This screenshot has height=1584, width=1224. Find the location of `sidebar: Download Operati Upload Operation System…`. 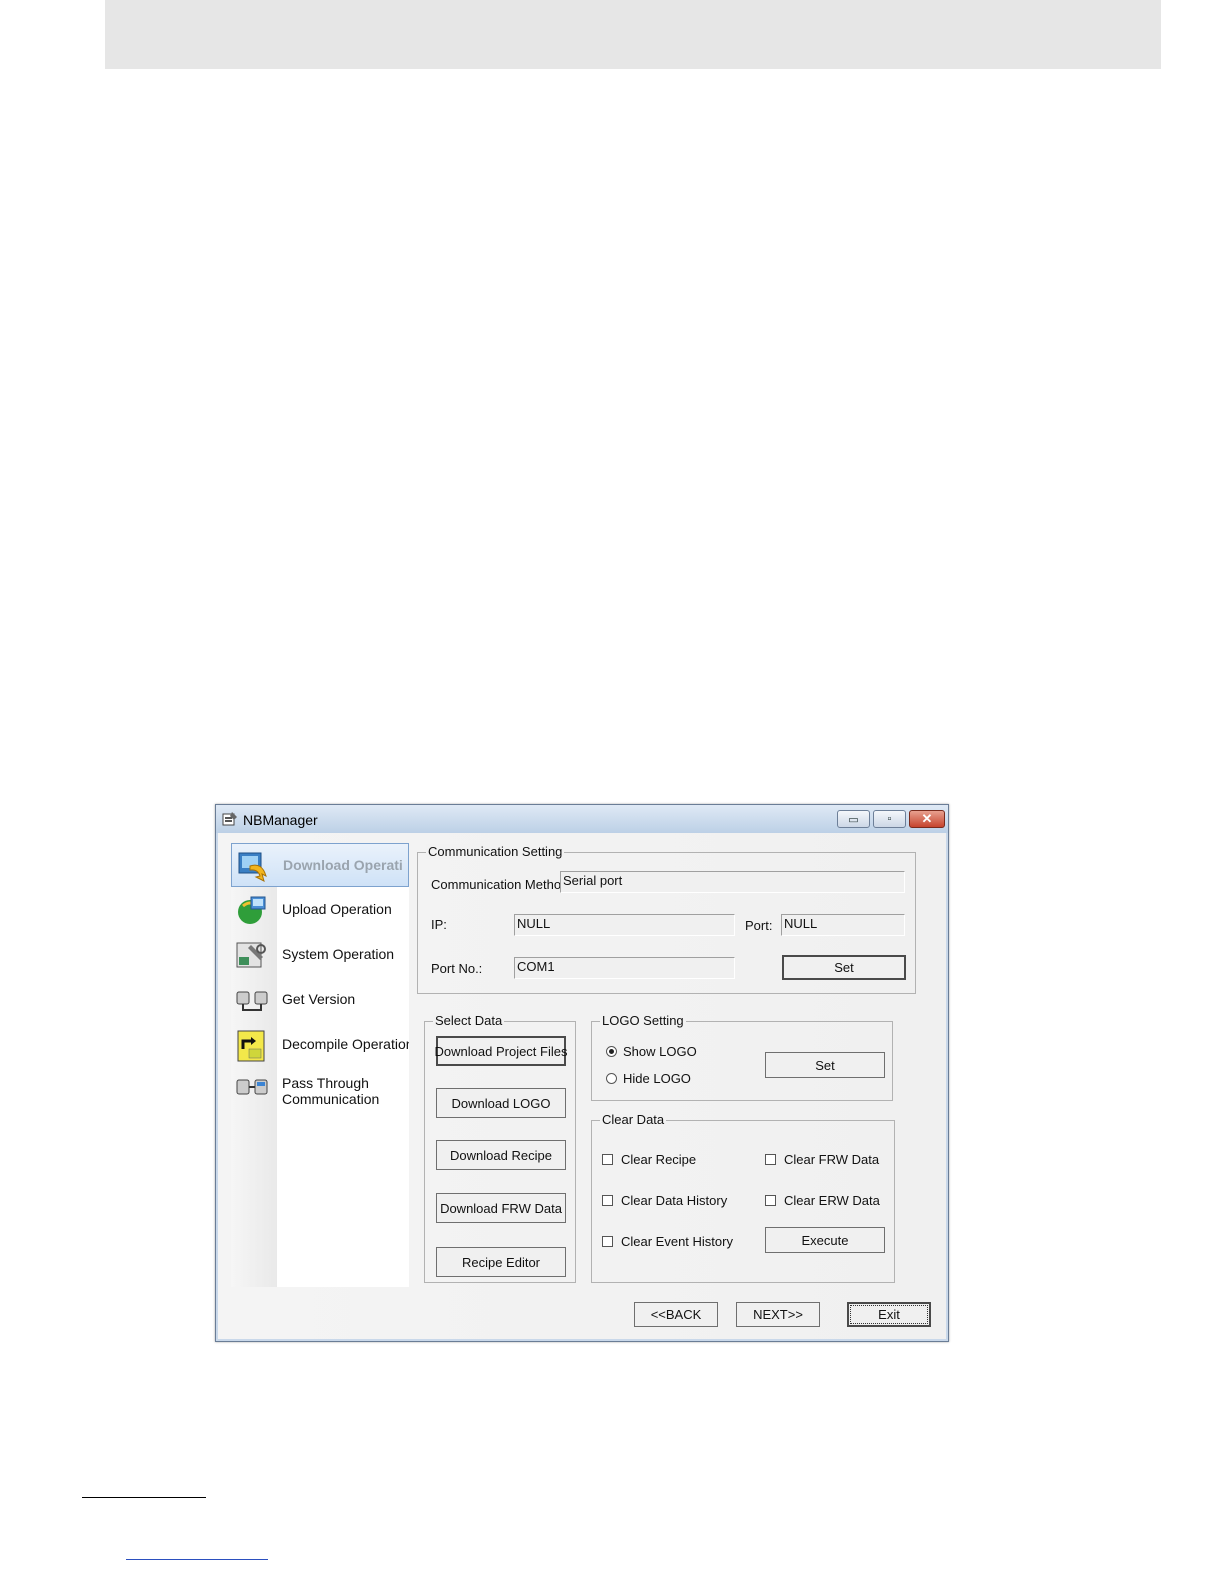

sidebar: Download Operati Upload Operation System… is located at coordinates (320, 1065).